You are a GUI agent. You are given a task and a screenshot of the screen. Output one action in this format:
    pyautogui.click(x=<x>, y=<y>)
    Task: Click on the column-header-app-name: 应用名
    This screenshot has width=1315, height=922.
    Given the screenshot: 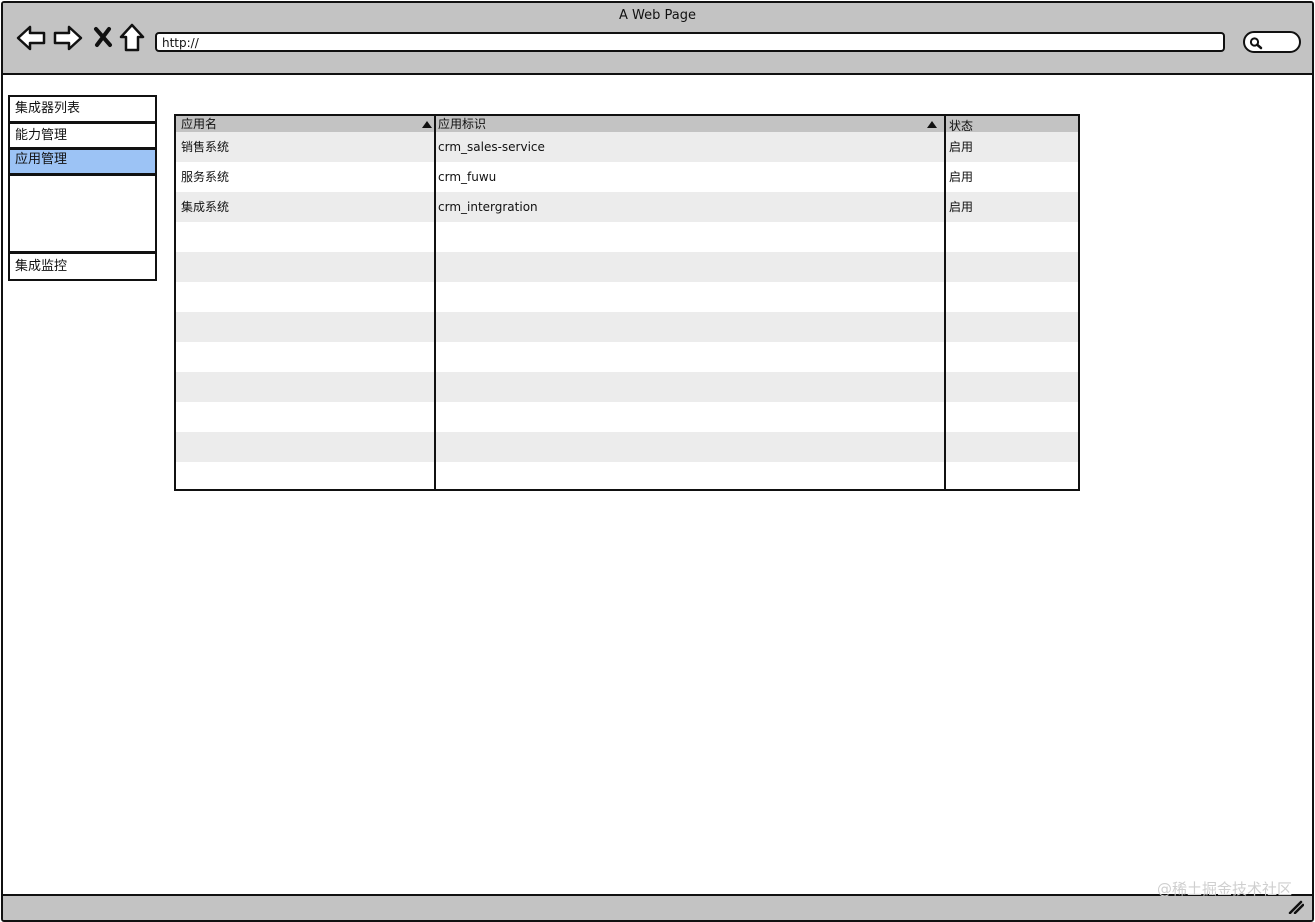 What is the action you would take?
    pyautogui.click(x=305, y=124)
    